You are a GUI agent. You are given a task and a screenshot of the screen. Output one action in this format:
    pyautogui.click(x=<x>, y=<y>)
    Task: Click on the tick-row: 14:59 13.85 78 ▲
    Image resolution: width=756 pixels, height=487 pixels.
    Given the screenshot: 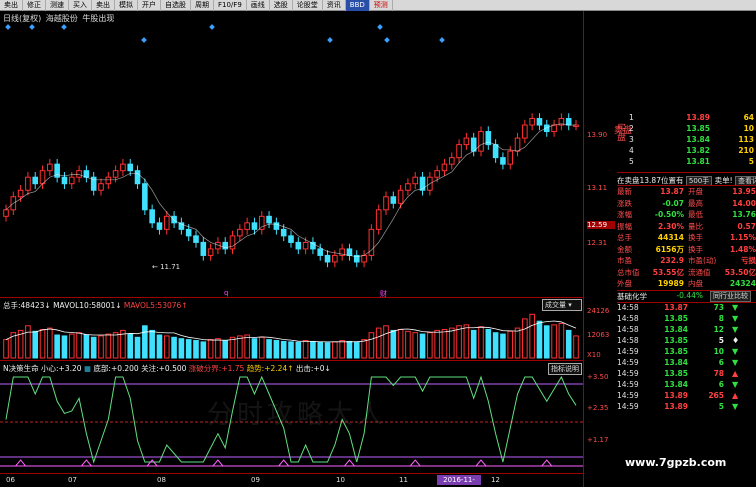 What is the action you would take?
    pyautogui.click(x=678, y=373)
    